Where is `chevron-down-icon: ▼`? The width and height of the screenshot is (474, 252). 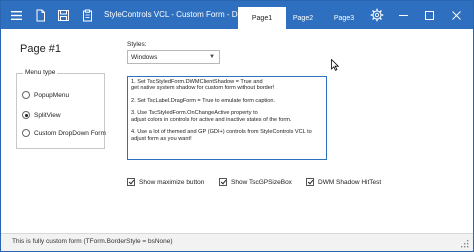 chevron-down-icon: ▼ is located at coordinates (212, 57).